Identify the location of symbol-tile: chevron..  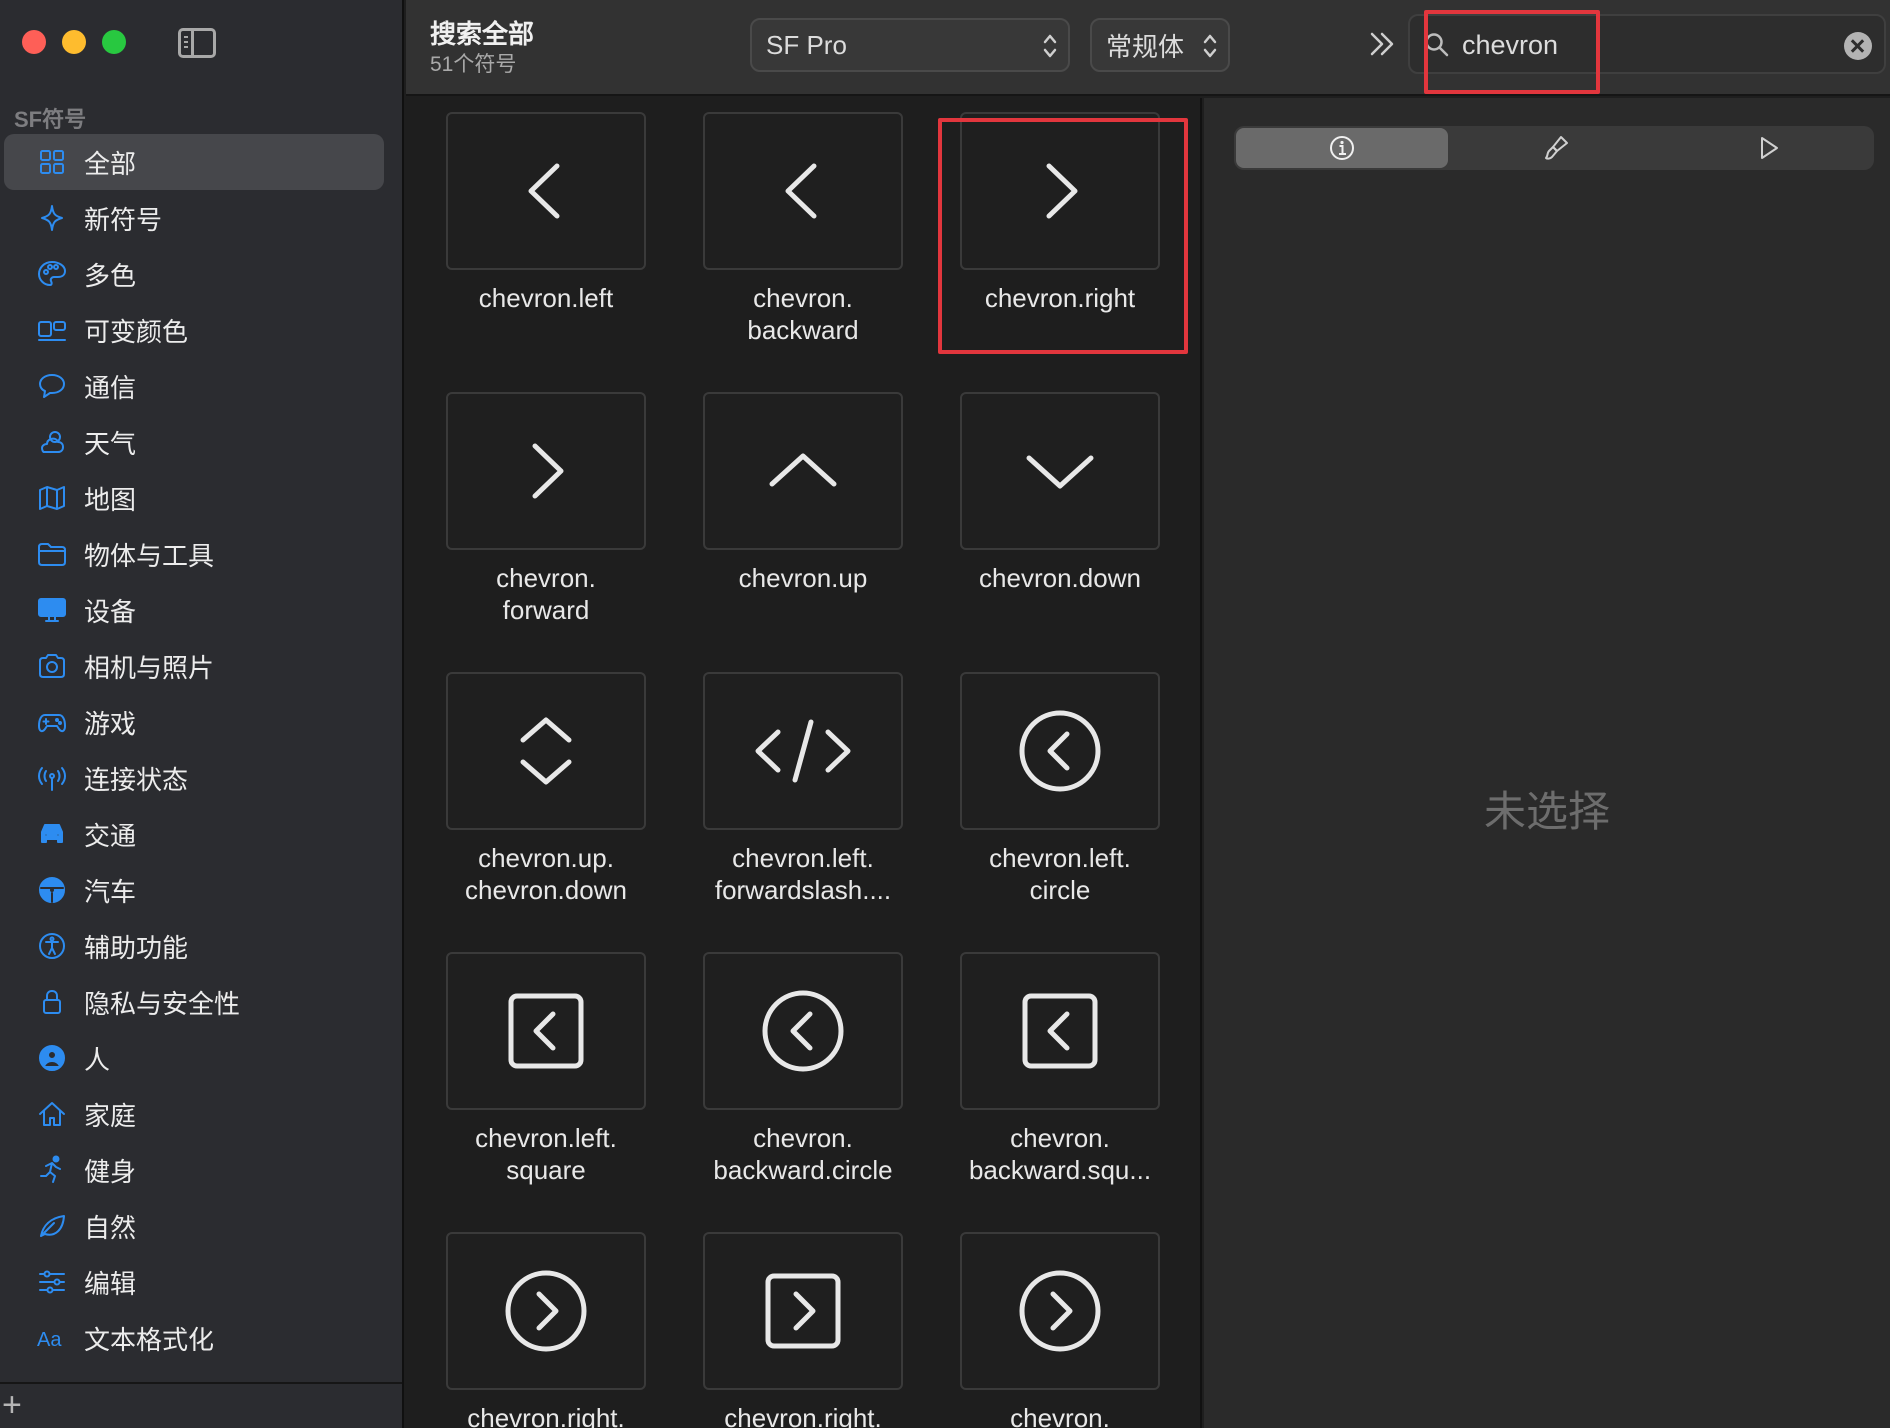
(1048, 1323).